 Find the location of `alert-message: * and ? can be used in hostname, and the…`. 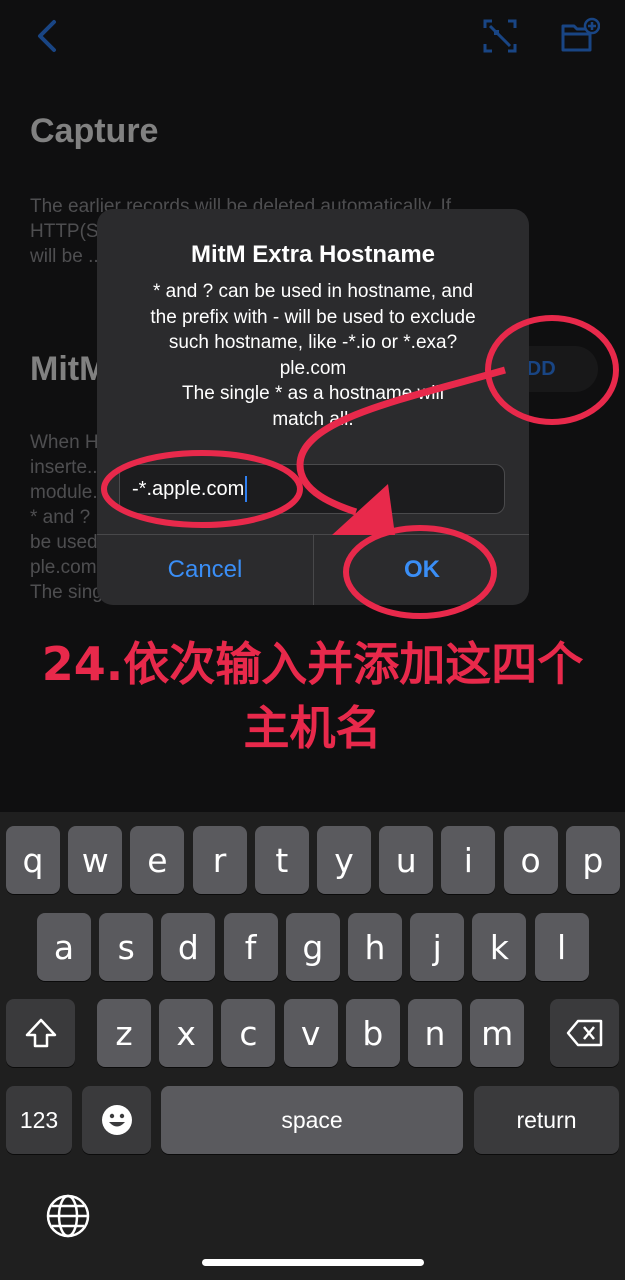

alert-message: * and ? can be used in hostname, and the… is located at coordinates (313, 355).